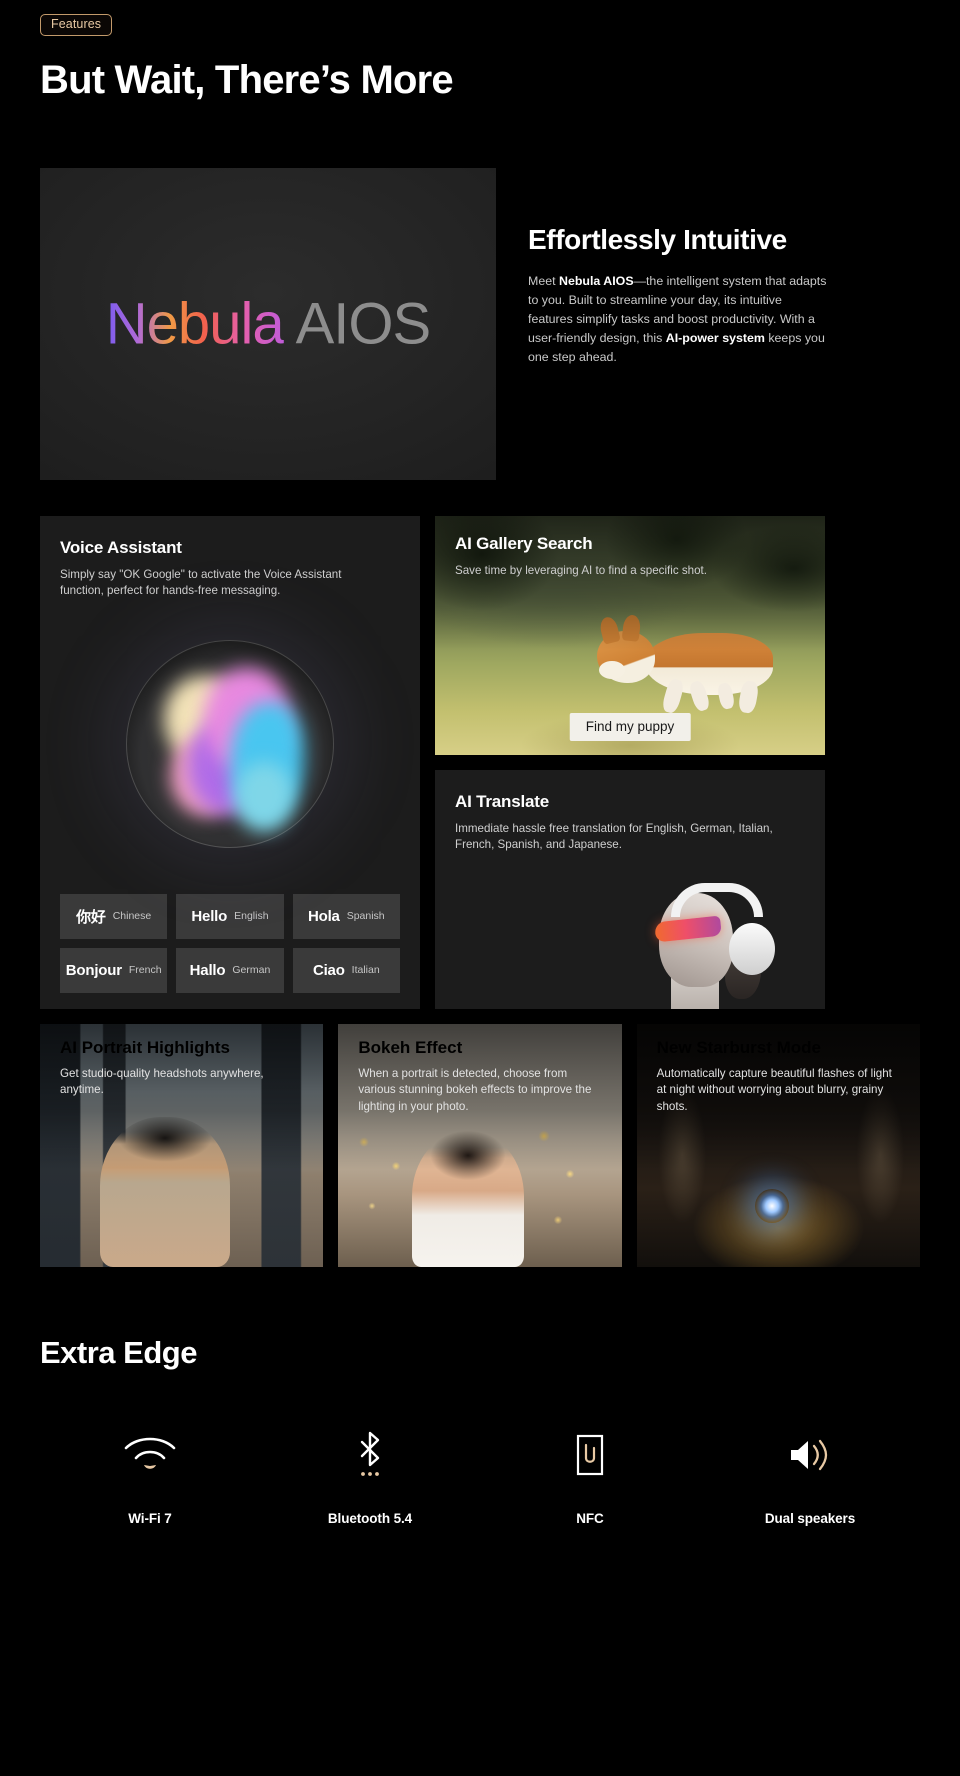  Describe the element at coordinates (209, 916) in the screenshot. I see `language-word: Hello` at that location.